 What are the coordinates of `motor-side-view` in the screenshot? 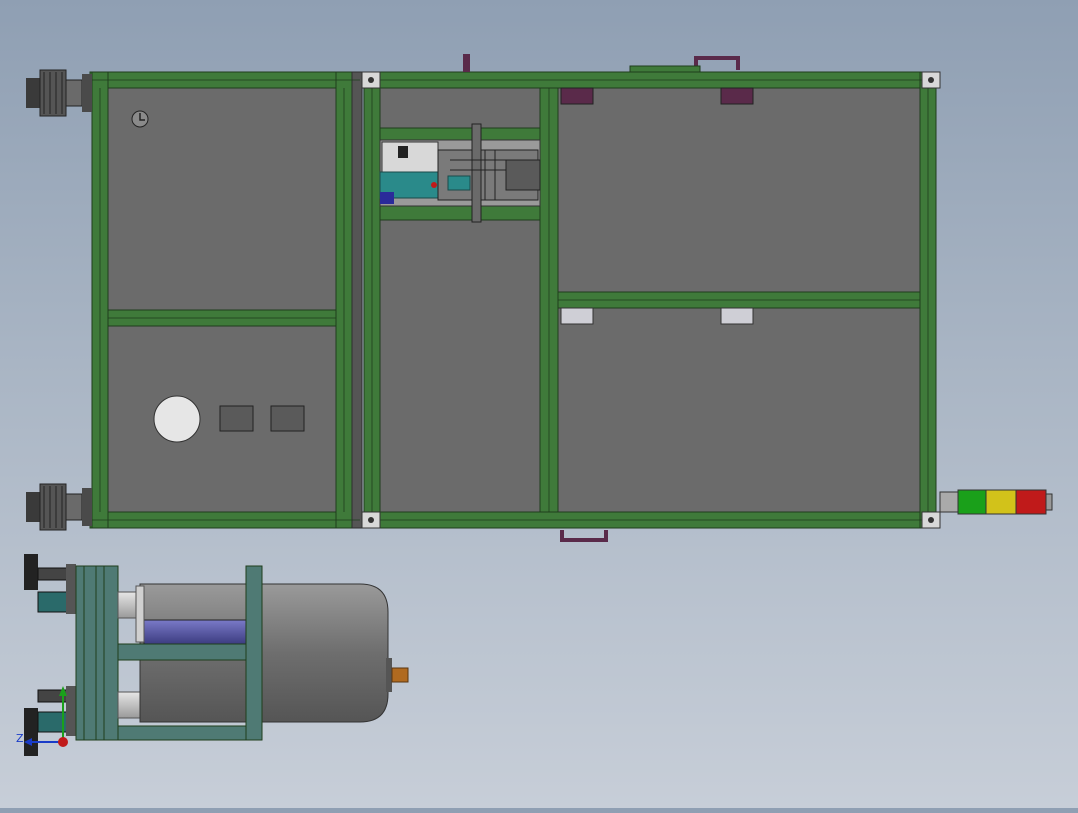 It's located at (216, 655).